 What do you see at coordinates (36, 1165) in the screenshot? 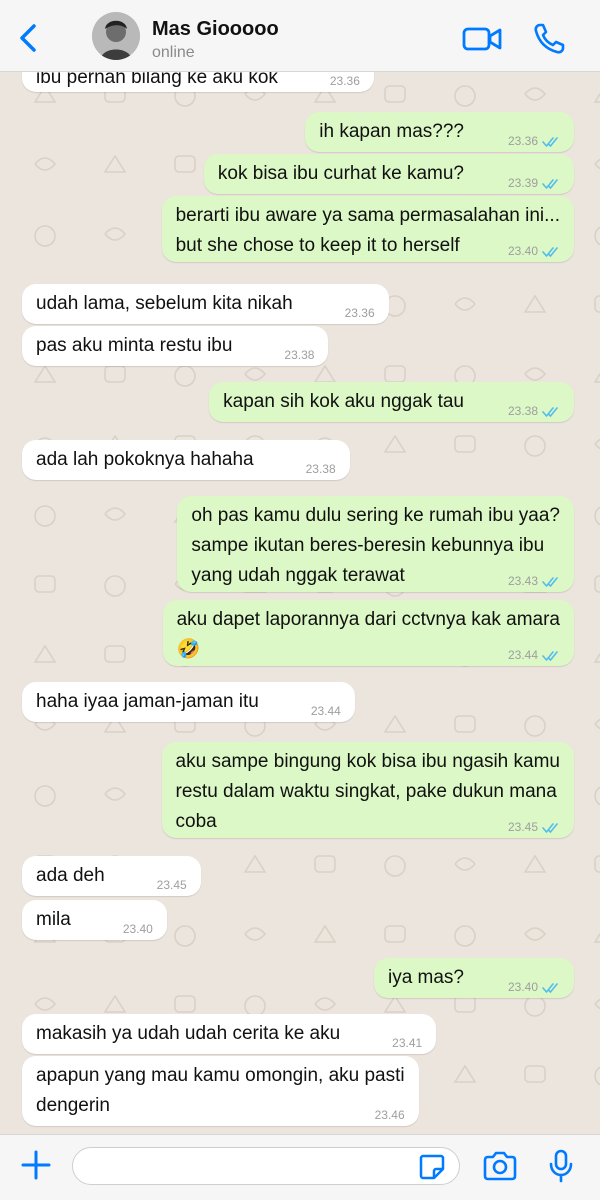
I see `plus-icon` at bounding box center [36, 1165].